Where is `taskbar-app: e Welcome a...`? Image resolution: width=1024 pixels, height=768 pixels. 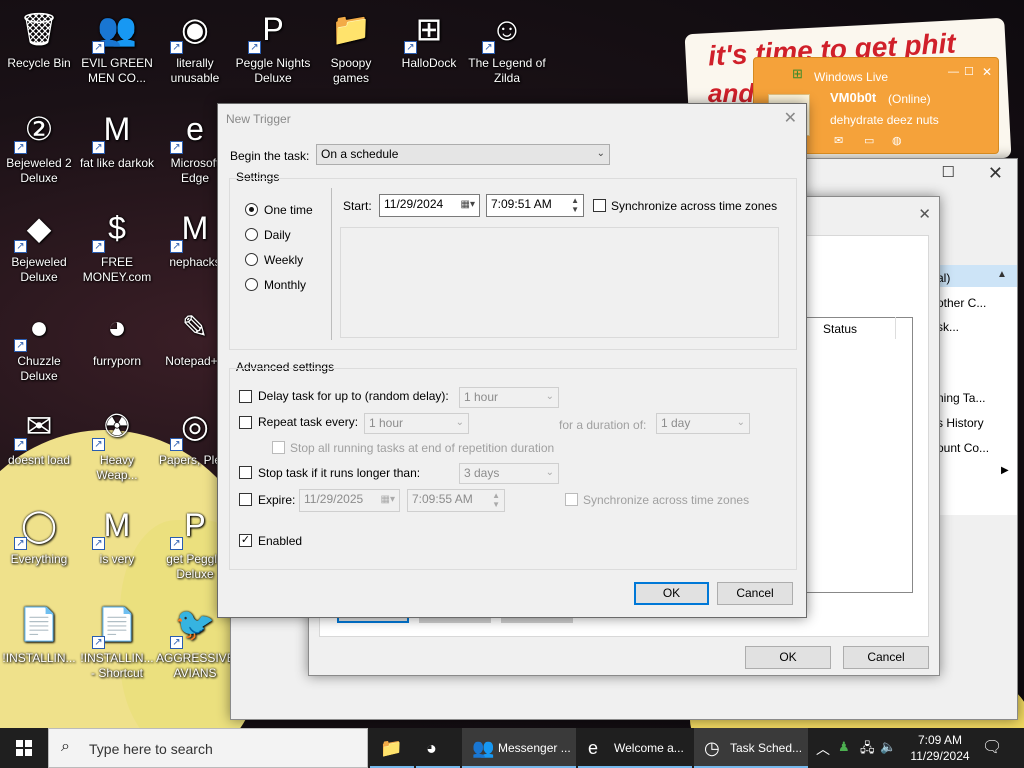 taskbar-app: e Welcome a... is located at coordinates (635, 748).